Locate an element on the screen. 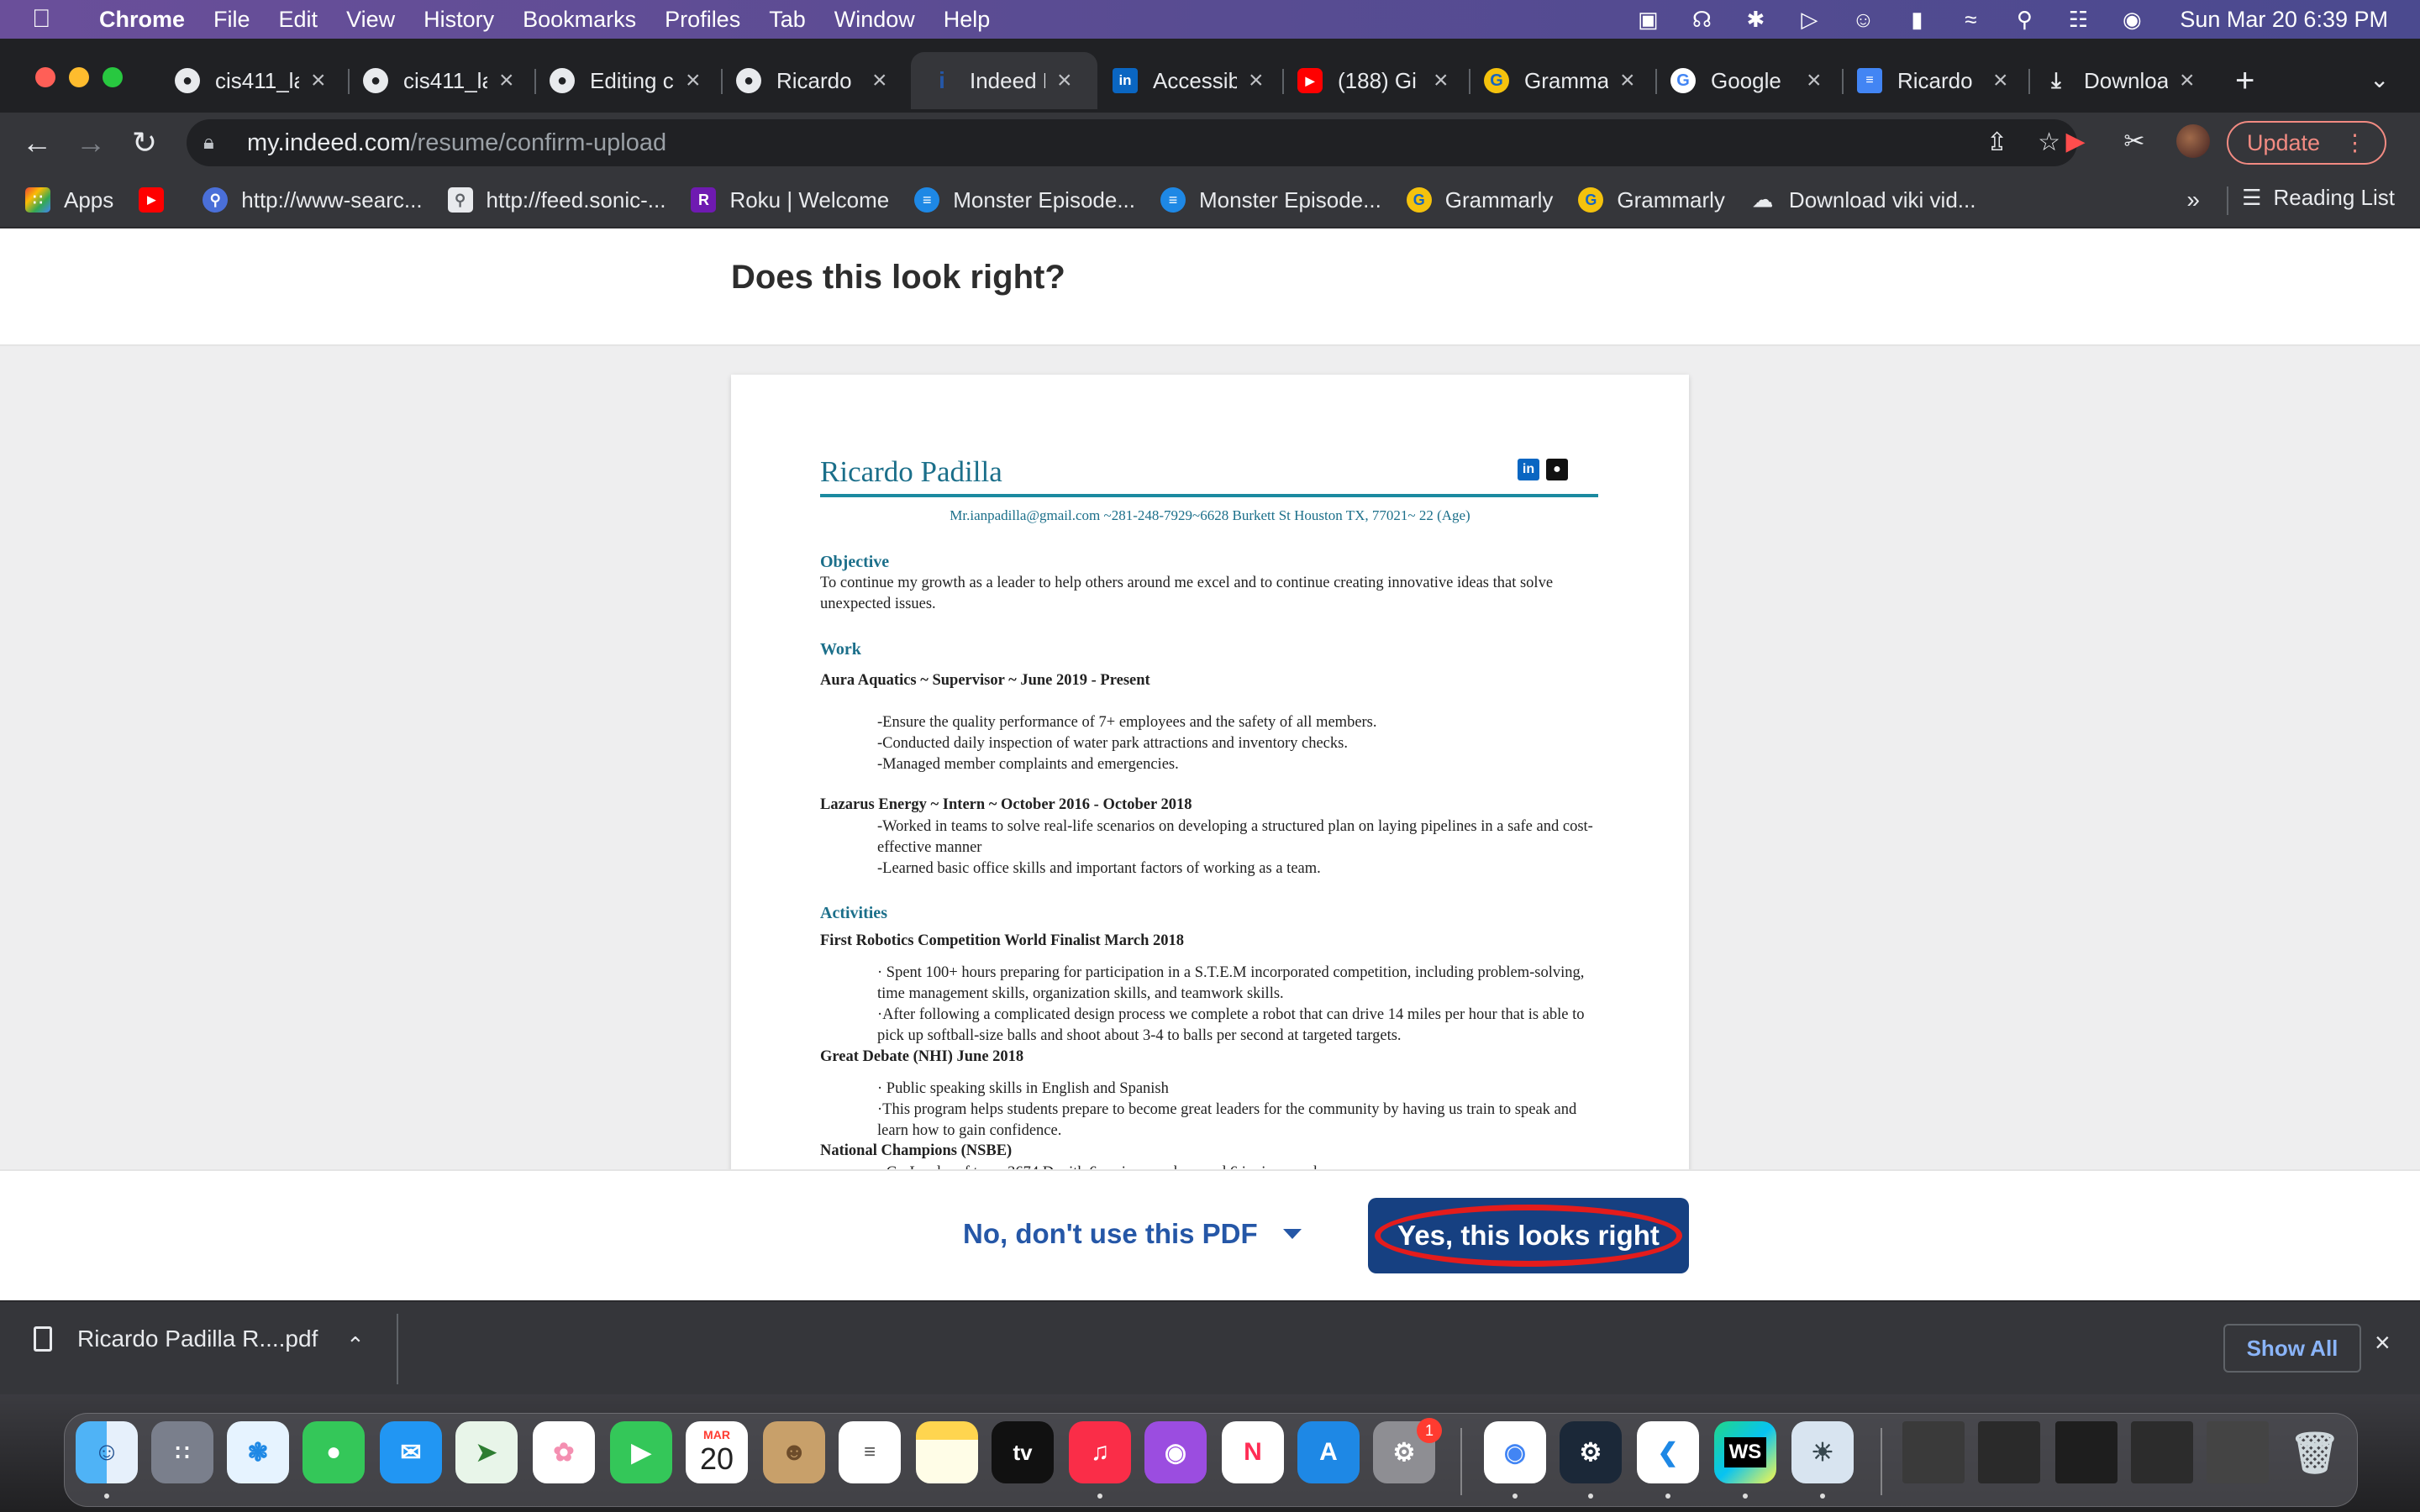 This screenshot has width=2420, height=1512. video-extension-icon: ▶ is located at coordinates (2075, 141).